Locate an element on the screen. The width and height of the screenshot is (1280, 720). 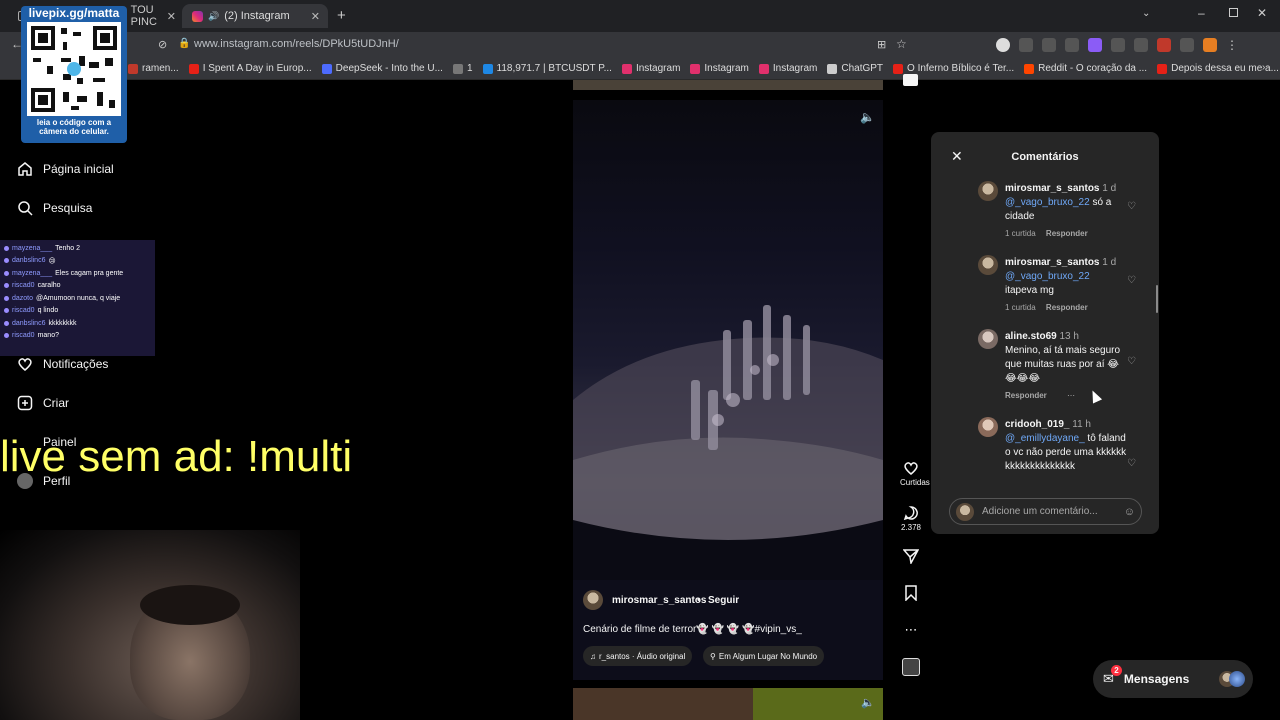
comment-mention: @_emillydayane_ is located at coordinates (1045, 438).